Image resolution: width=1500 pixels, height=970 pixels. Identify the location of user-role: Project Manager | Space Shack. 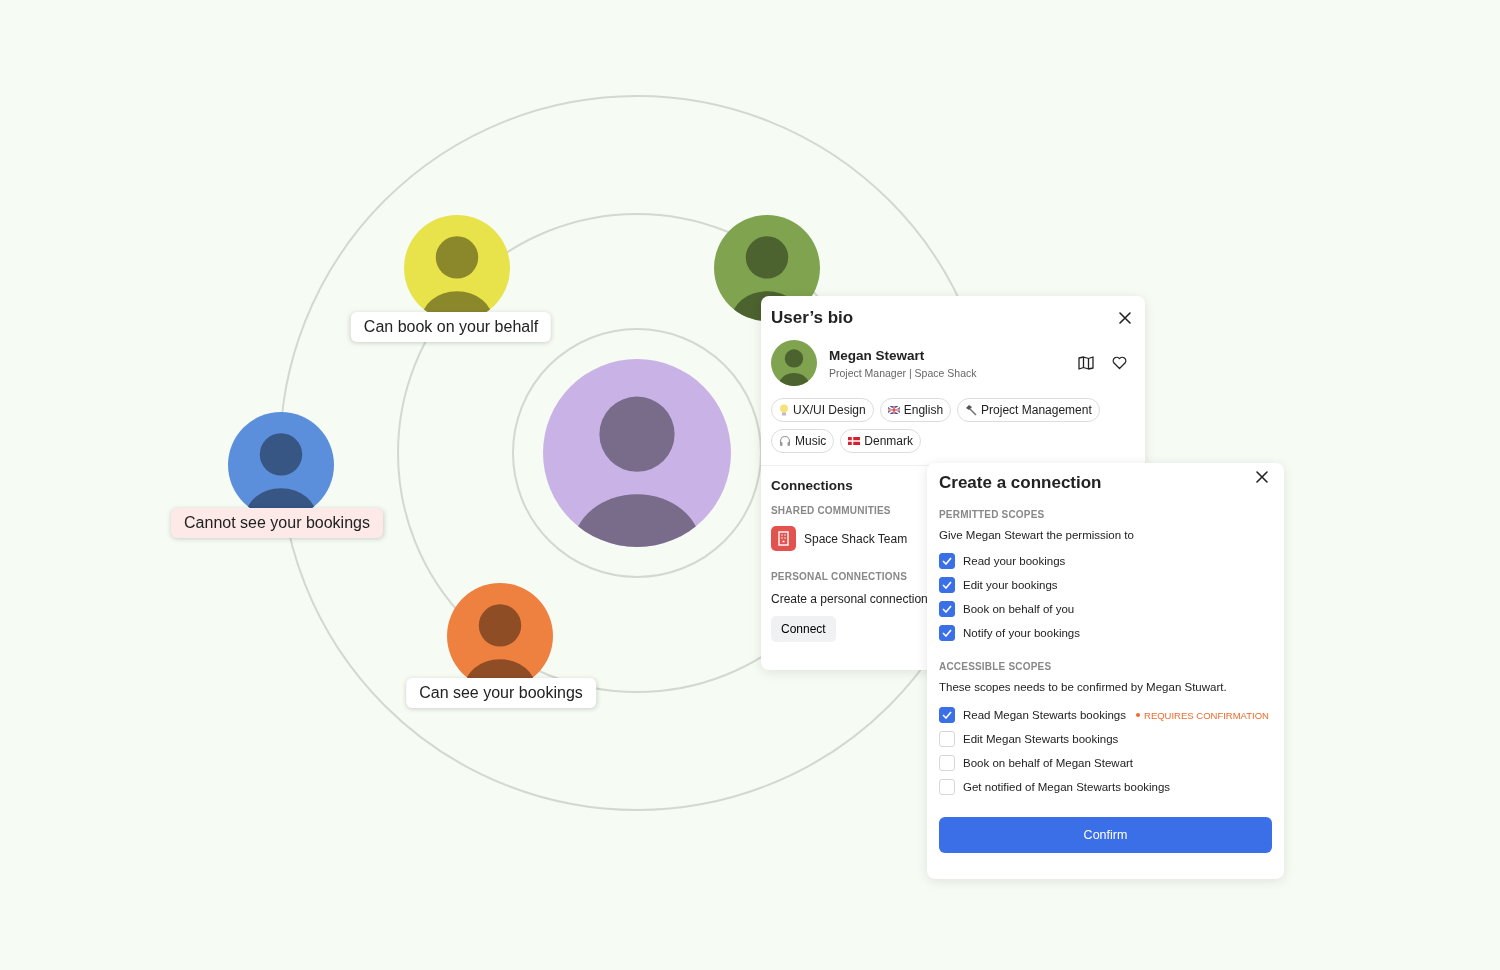
(903, 372).